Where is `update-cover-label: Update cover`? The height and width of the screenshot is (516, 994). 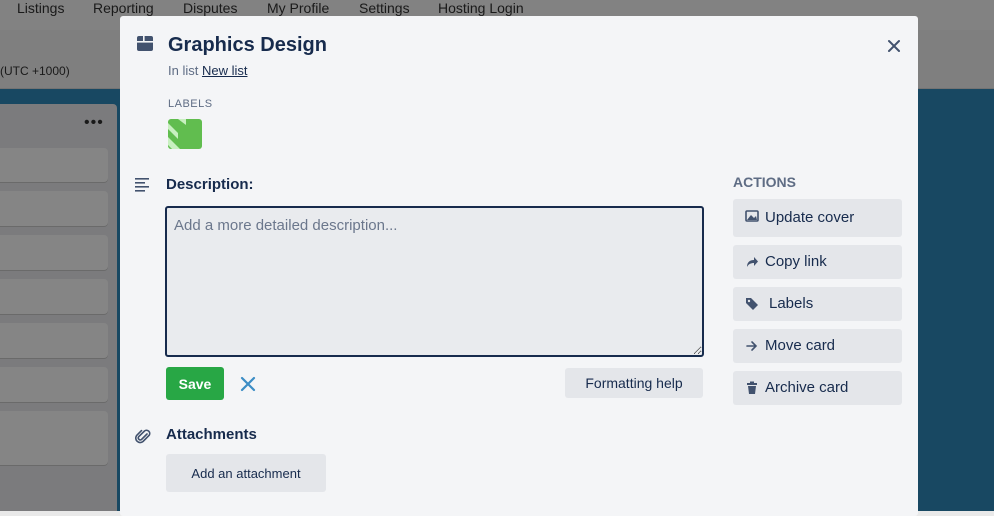 update-cover-label: Update cover is located at coordinates (810, 217).